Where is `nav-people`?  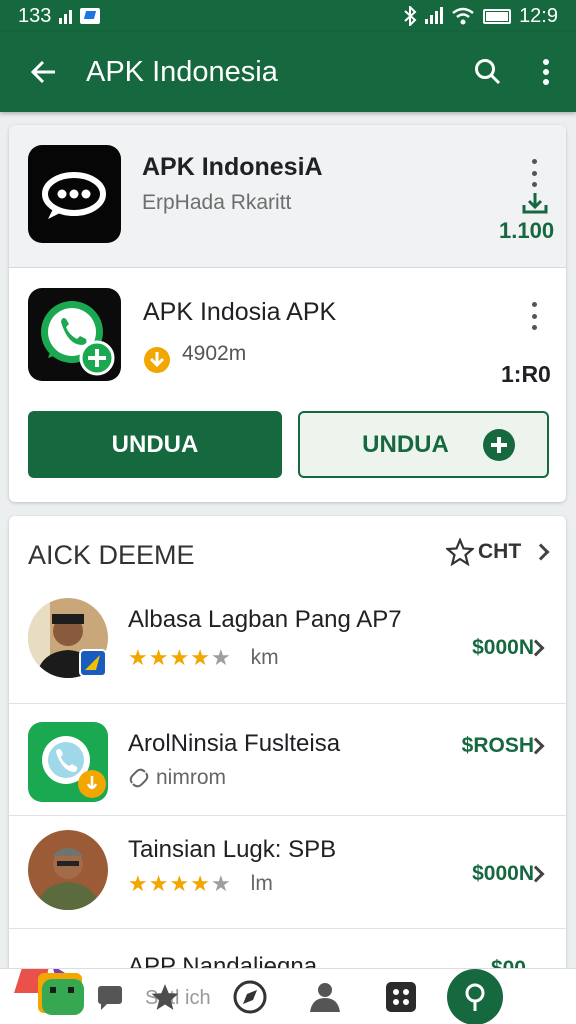 nav-people is located at coordinates (325, 996).